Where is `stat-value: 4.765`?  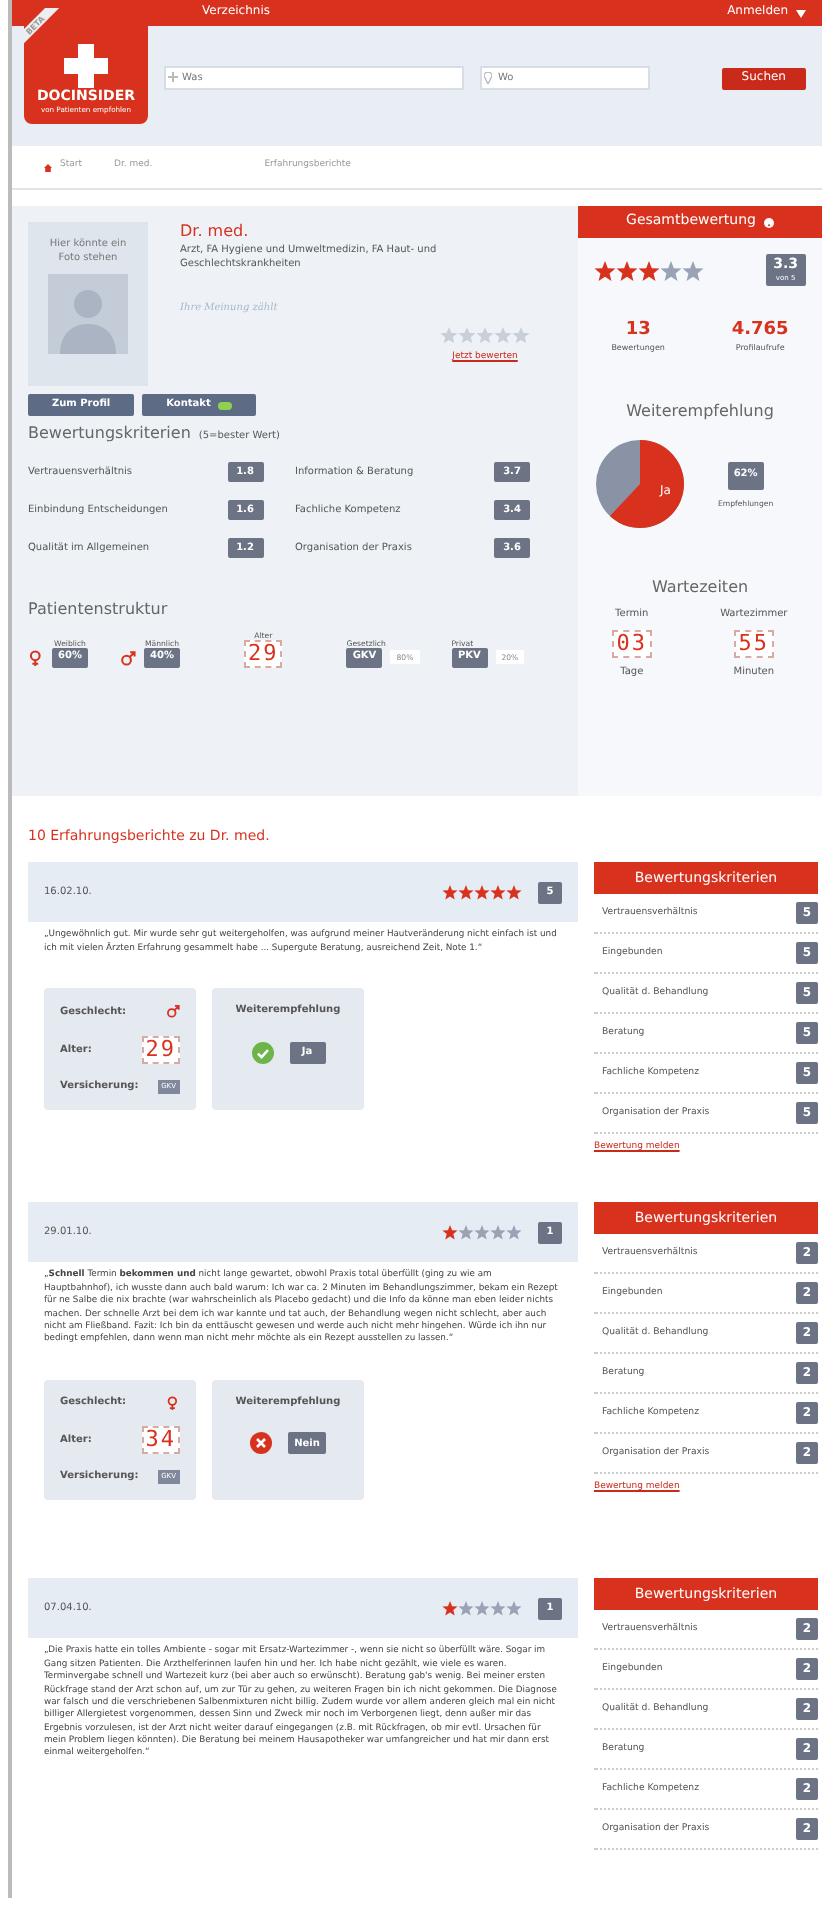 stat-value: 4.765 is located at coordinates (760, 330).